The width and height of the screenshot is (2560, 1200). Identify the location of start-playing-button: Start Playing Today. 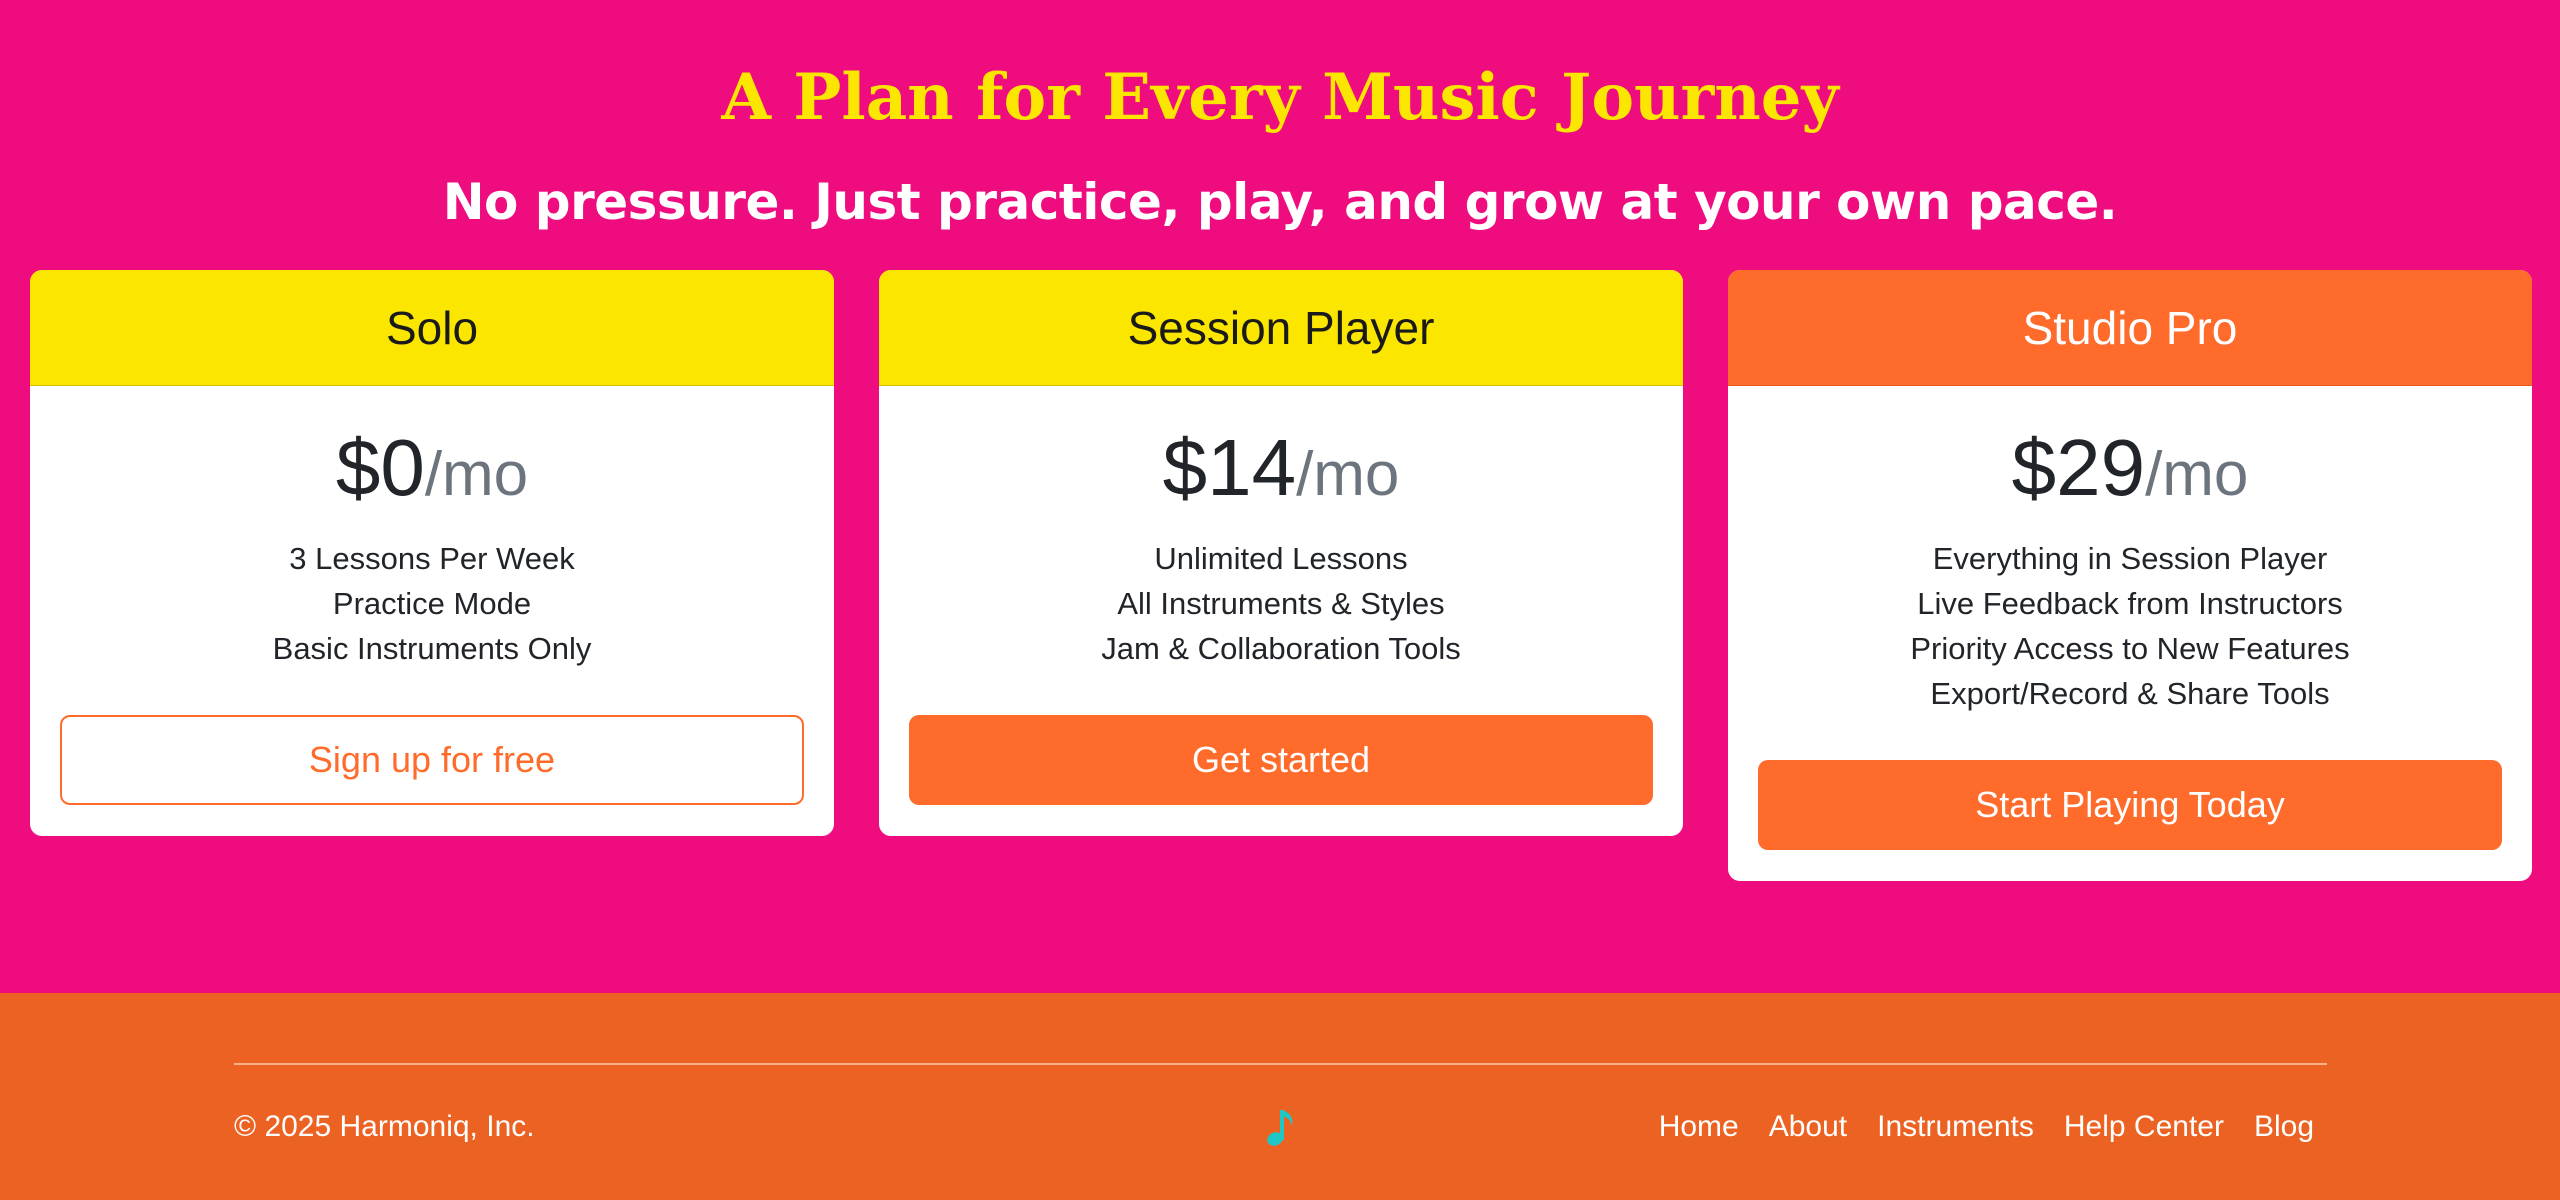
(2130, 805).